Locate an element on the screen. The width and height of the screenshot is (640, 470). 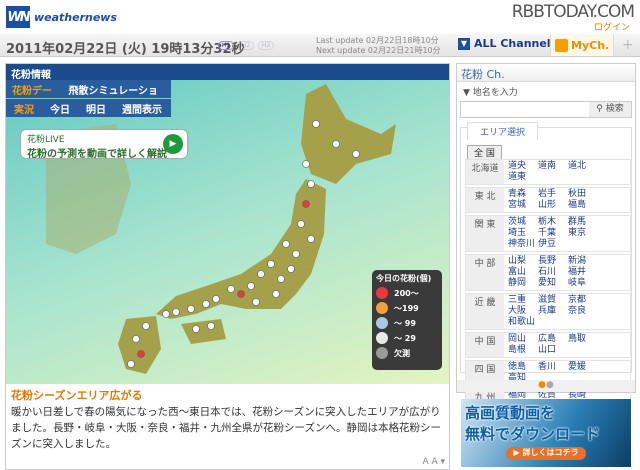
prefecture-link: 道北 is located at coordinates (583, 166).